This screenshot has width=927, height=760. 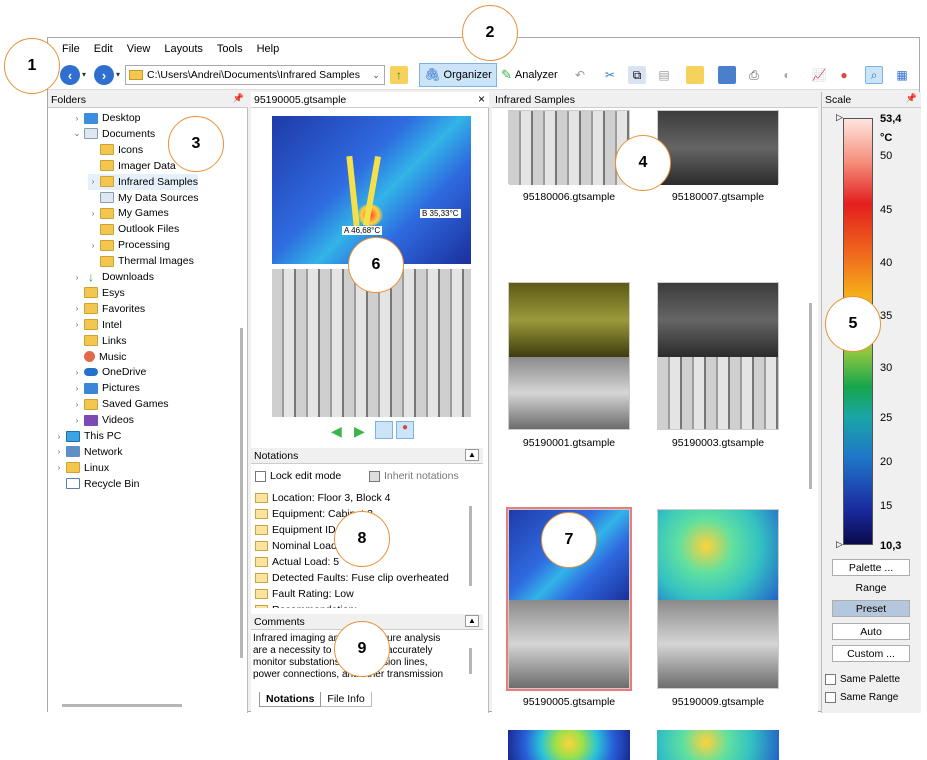 What do you see at coordinates (718, 365) in the screenshot?
I see `thumbnail-item: 95190003.gtsample` at bounding box center [718, 365].